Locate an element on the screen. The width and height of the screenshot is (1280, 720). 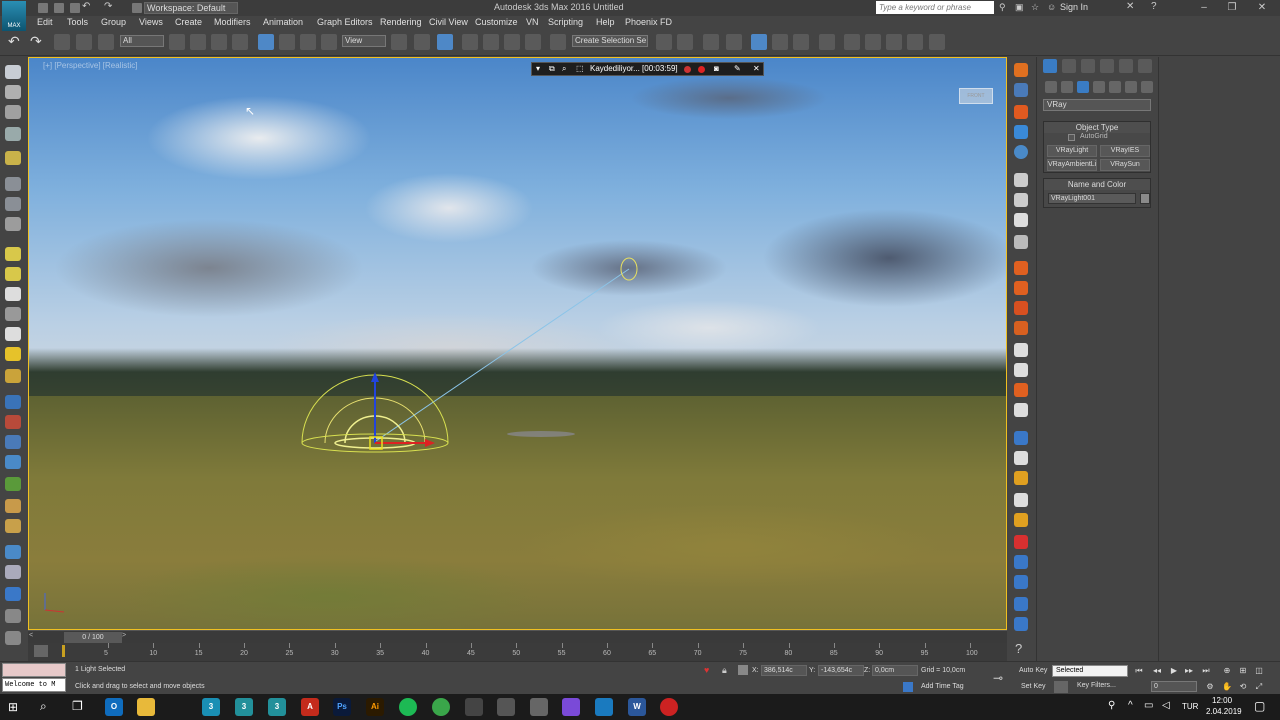
zoom-all-icon: ⊞ is located at coordinates (1243, 671).